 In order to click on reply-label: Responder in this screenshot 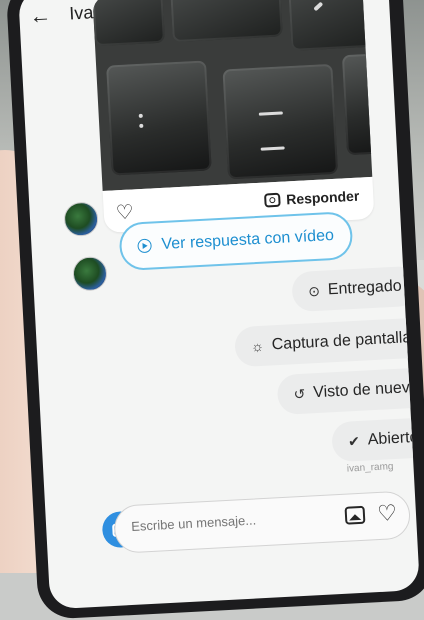, I will do `click(322, 197)`.